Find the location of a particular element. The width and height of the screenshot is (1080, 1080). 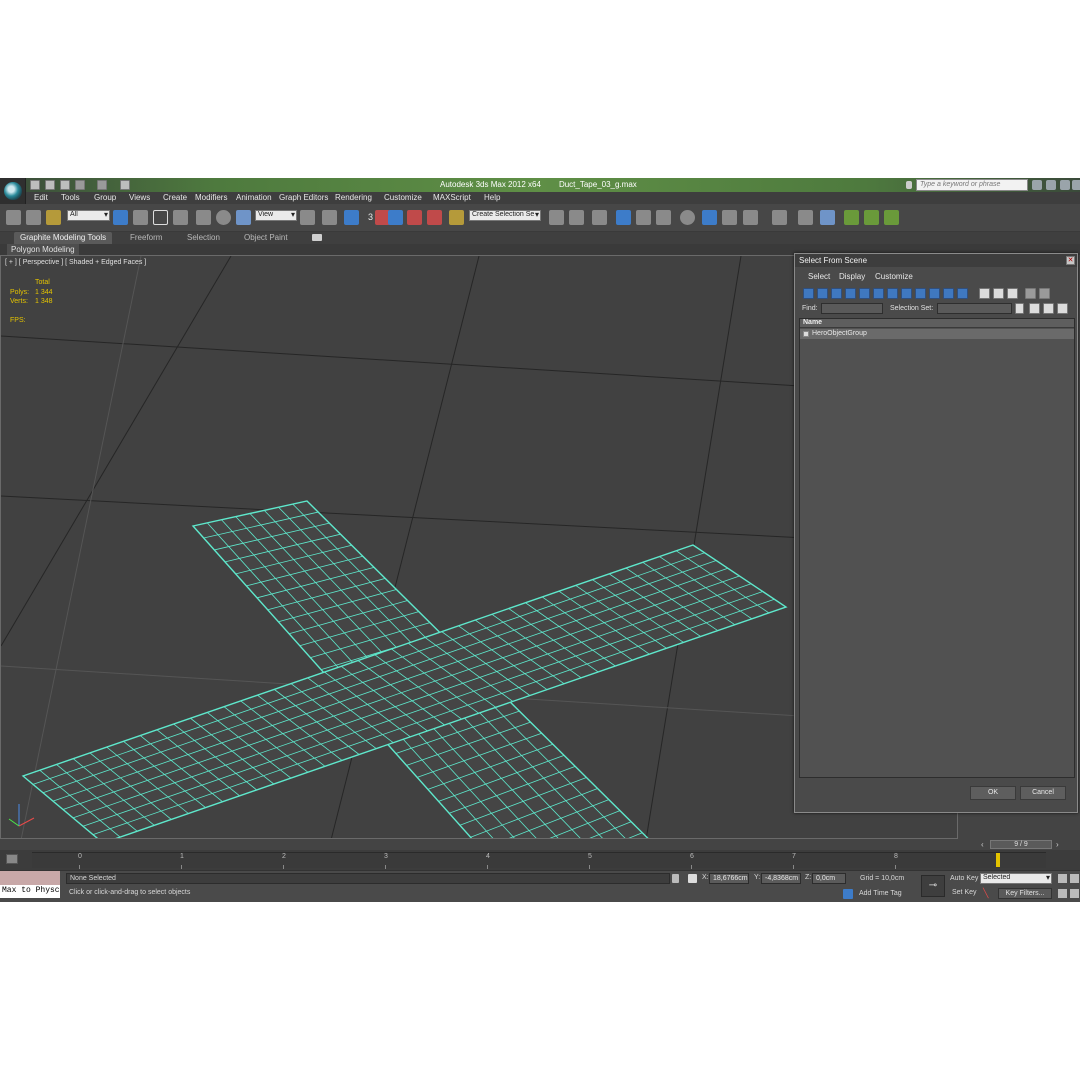

menu-customize: Customize is located at coordinates (403, 197).